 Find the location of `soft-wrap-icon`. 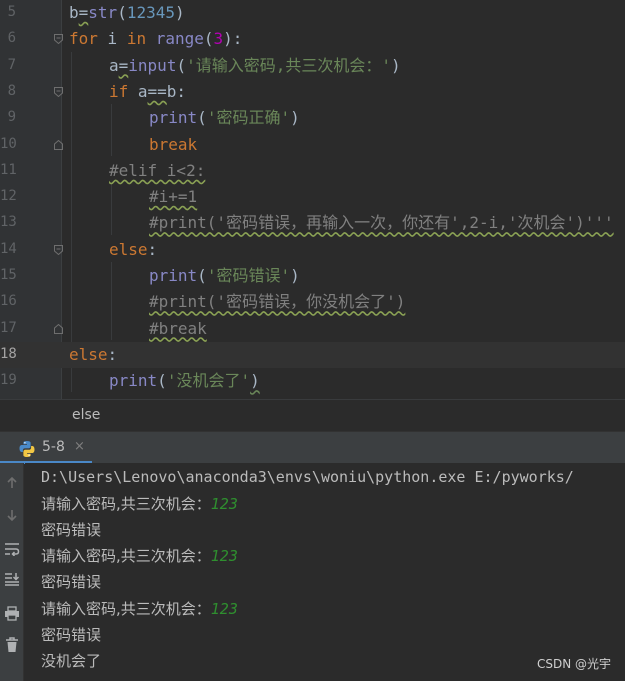

soft-wrap-icon is located at coordinates (12, 549).